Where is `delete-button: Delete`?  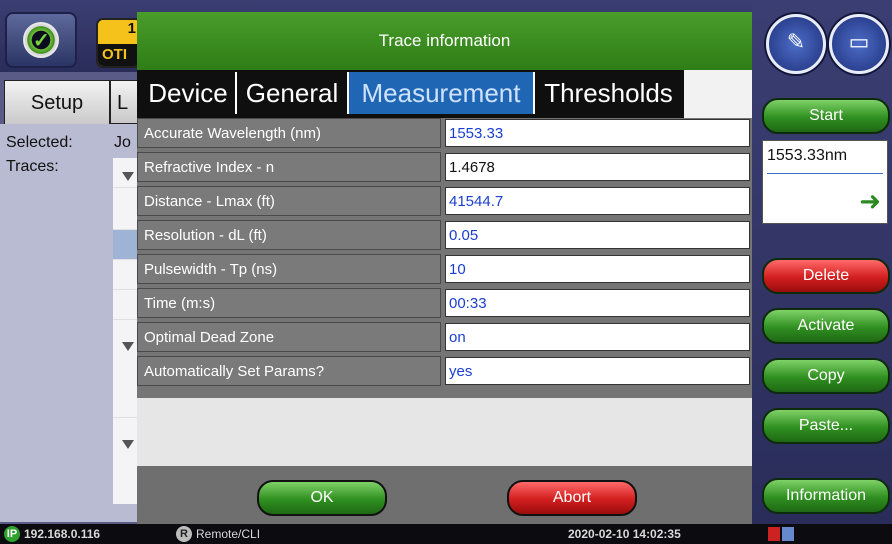 delete-button: Delete is located at coordinates (826, 276).